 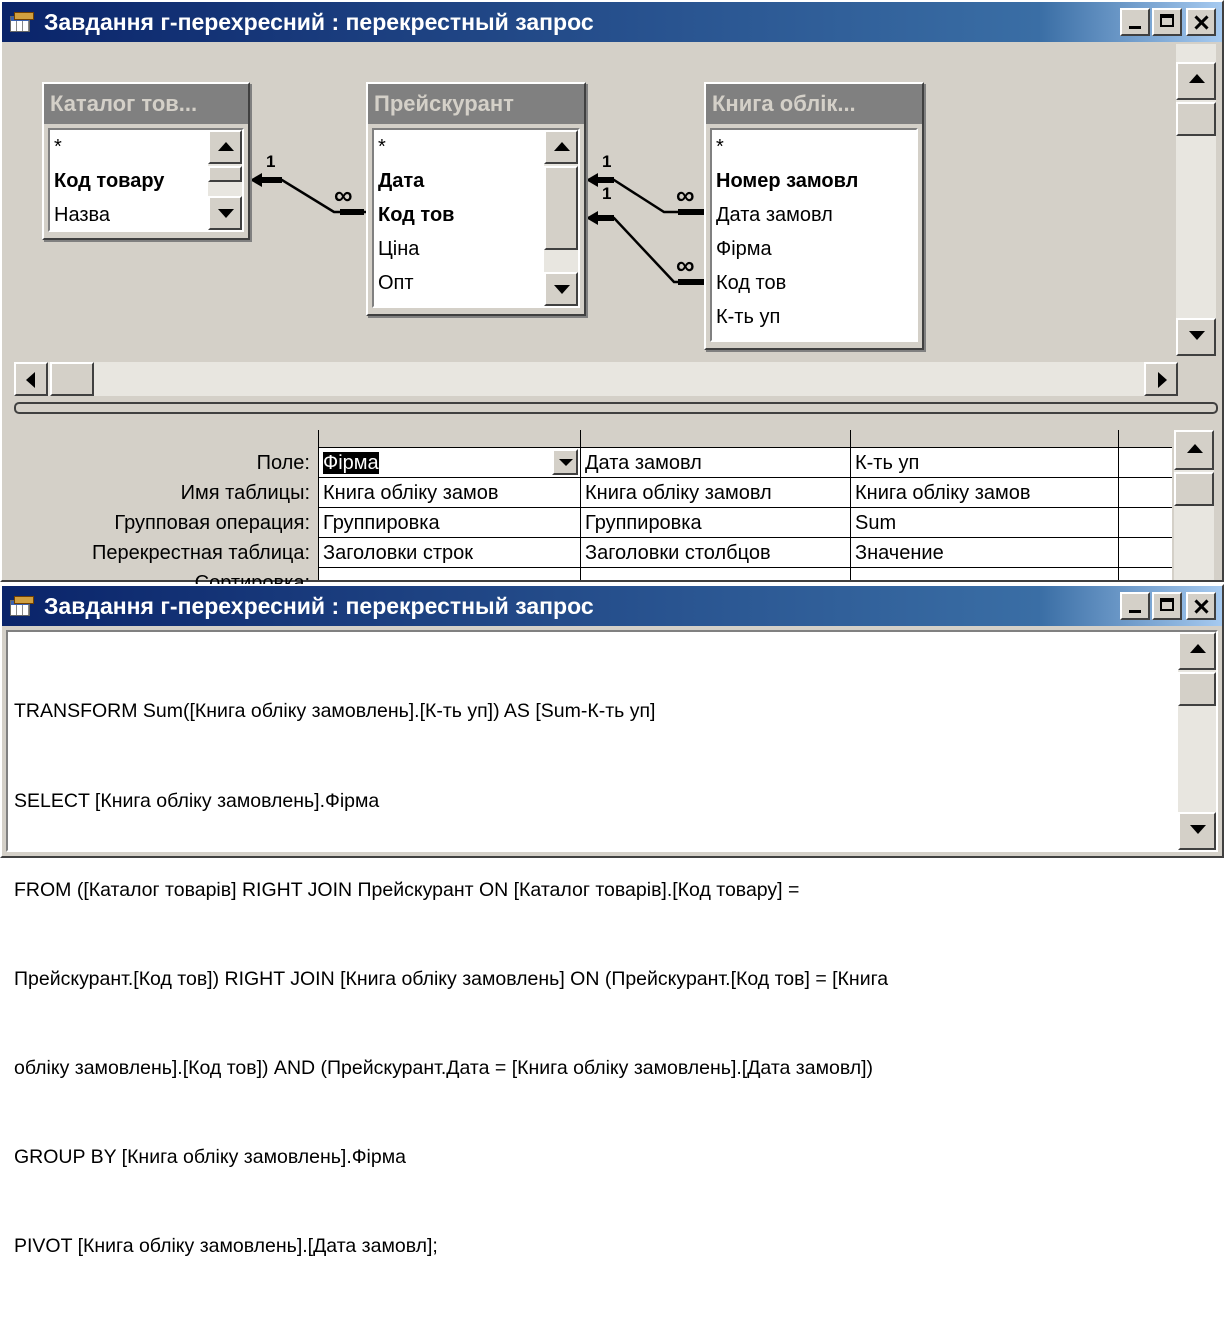 What do you see at coordinates (197, 800) in the screenshot?
I see `sql-line: SELECT [Книга обліку замовлень].Фірма` at bounding box center [197, 800].